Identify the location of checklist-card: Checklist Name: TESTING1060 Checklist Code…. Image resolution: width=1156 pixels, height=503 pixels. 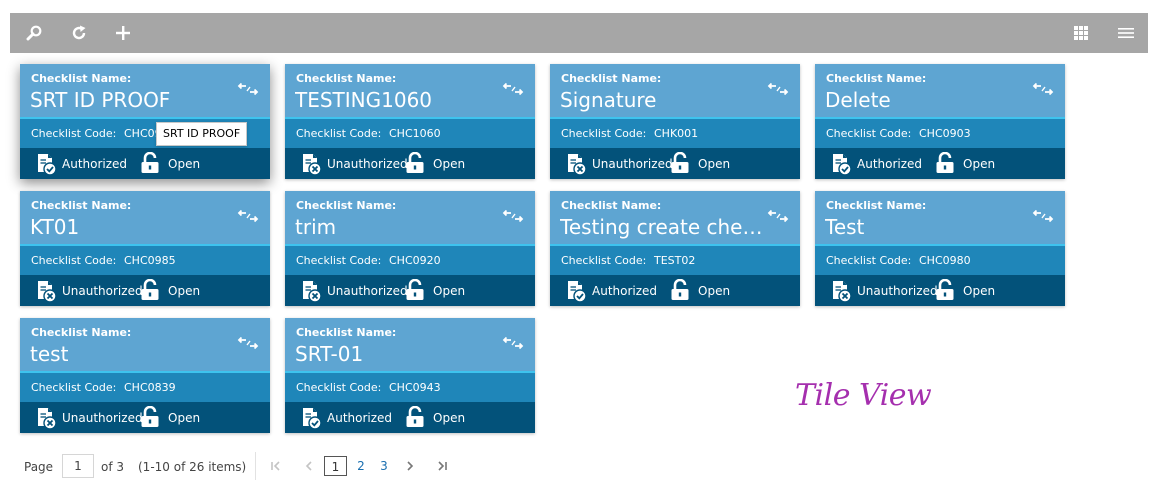
(410, 121).